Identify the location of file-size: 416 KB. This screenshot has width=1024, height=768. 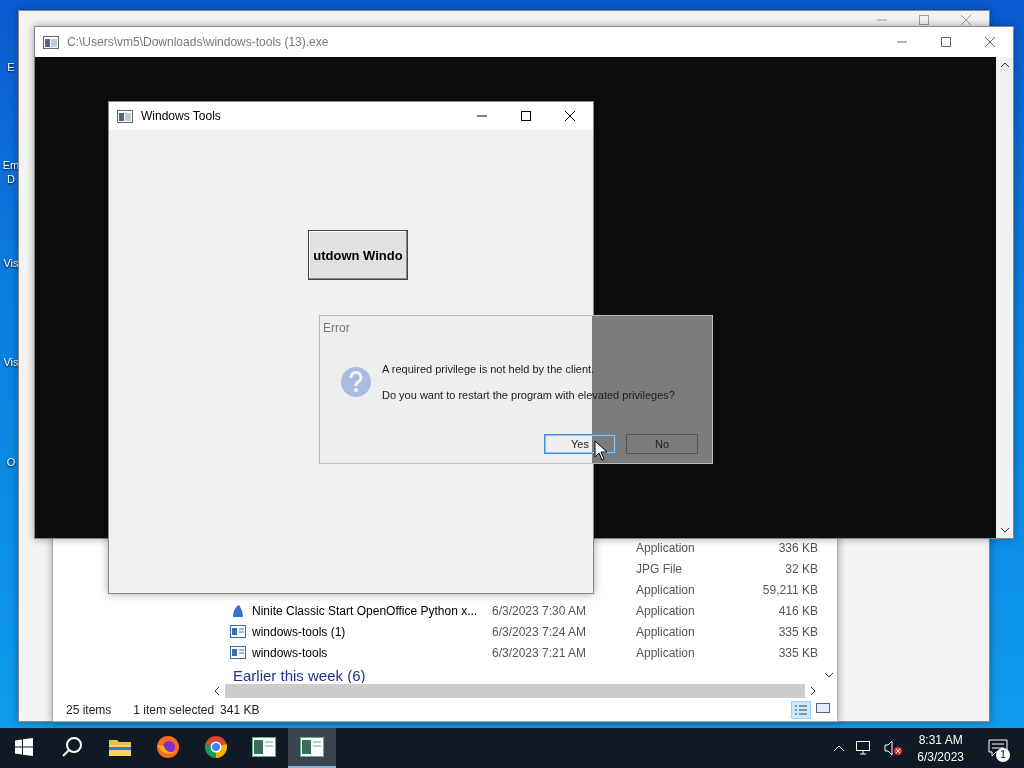
(797, 610).